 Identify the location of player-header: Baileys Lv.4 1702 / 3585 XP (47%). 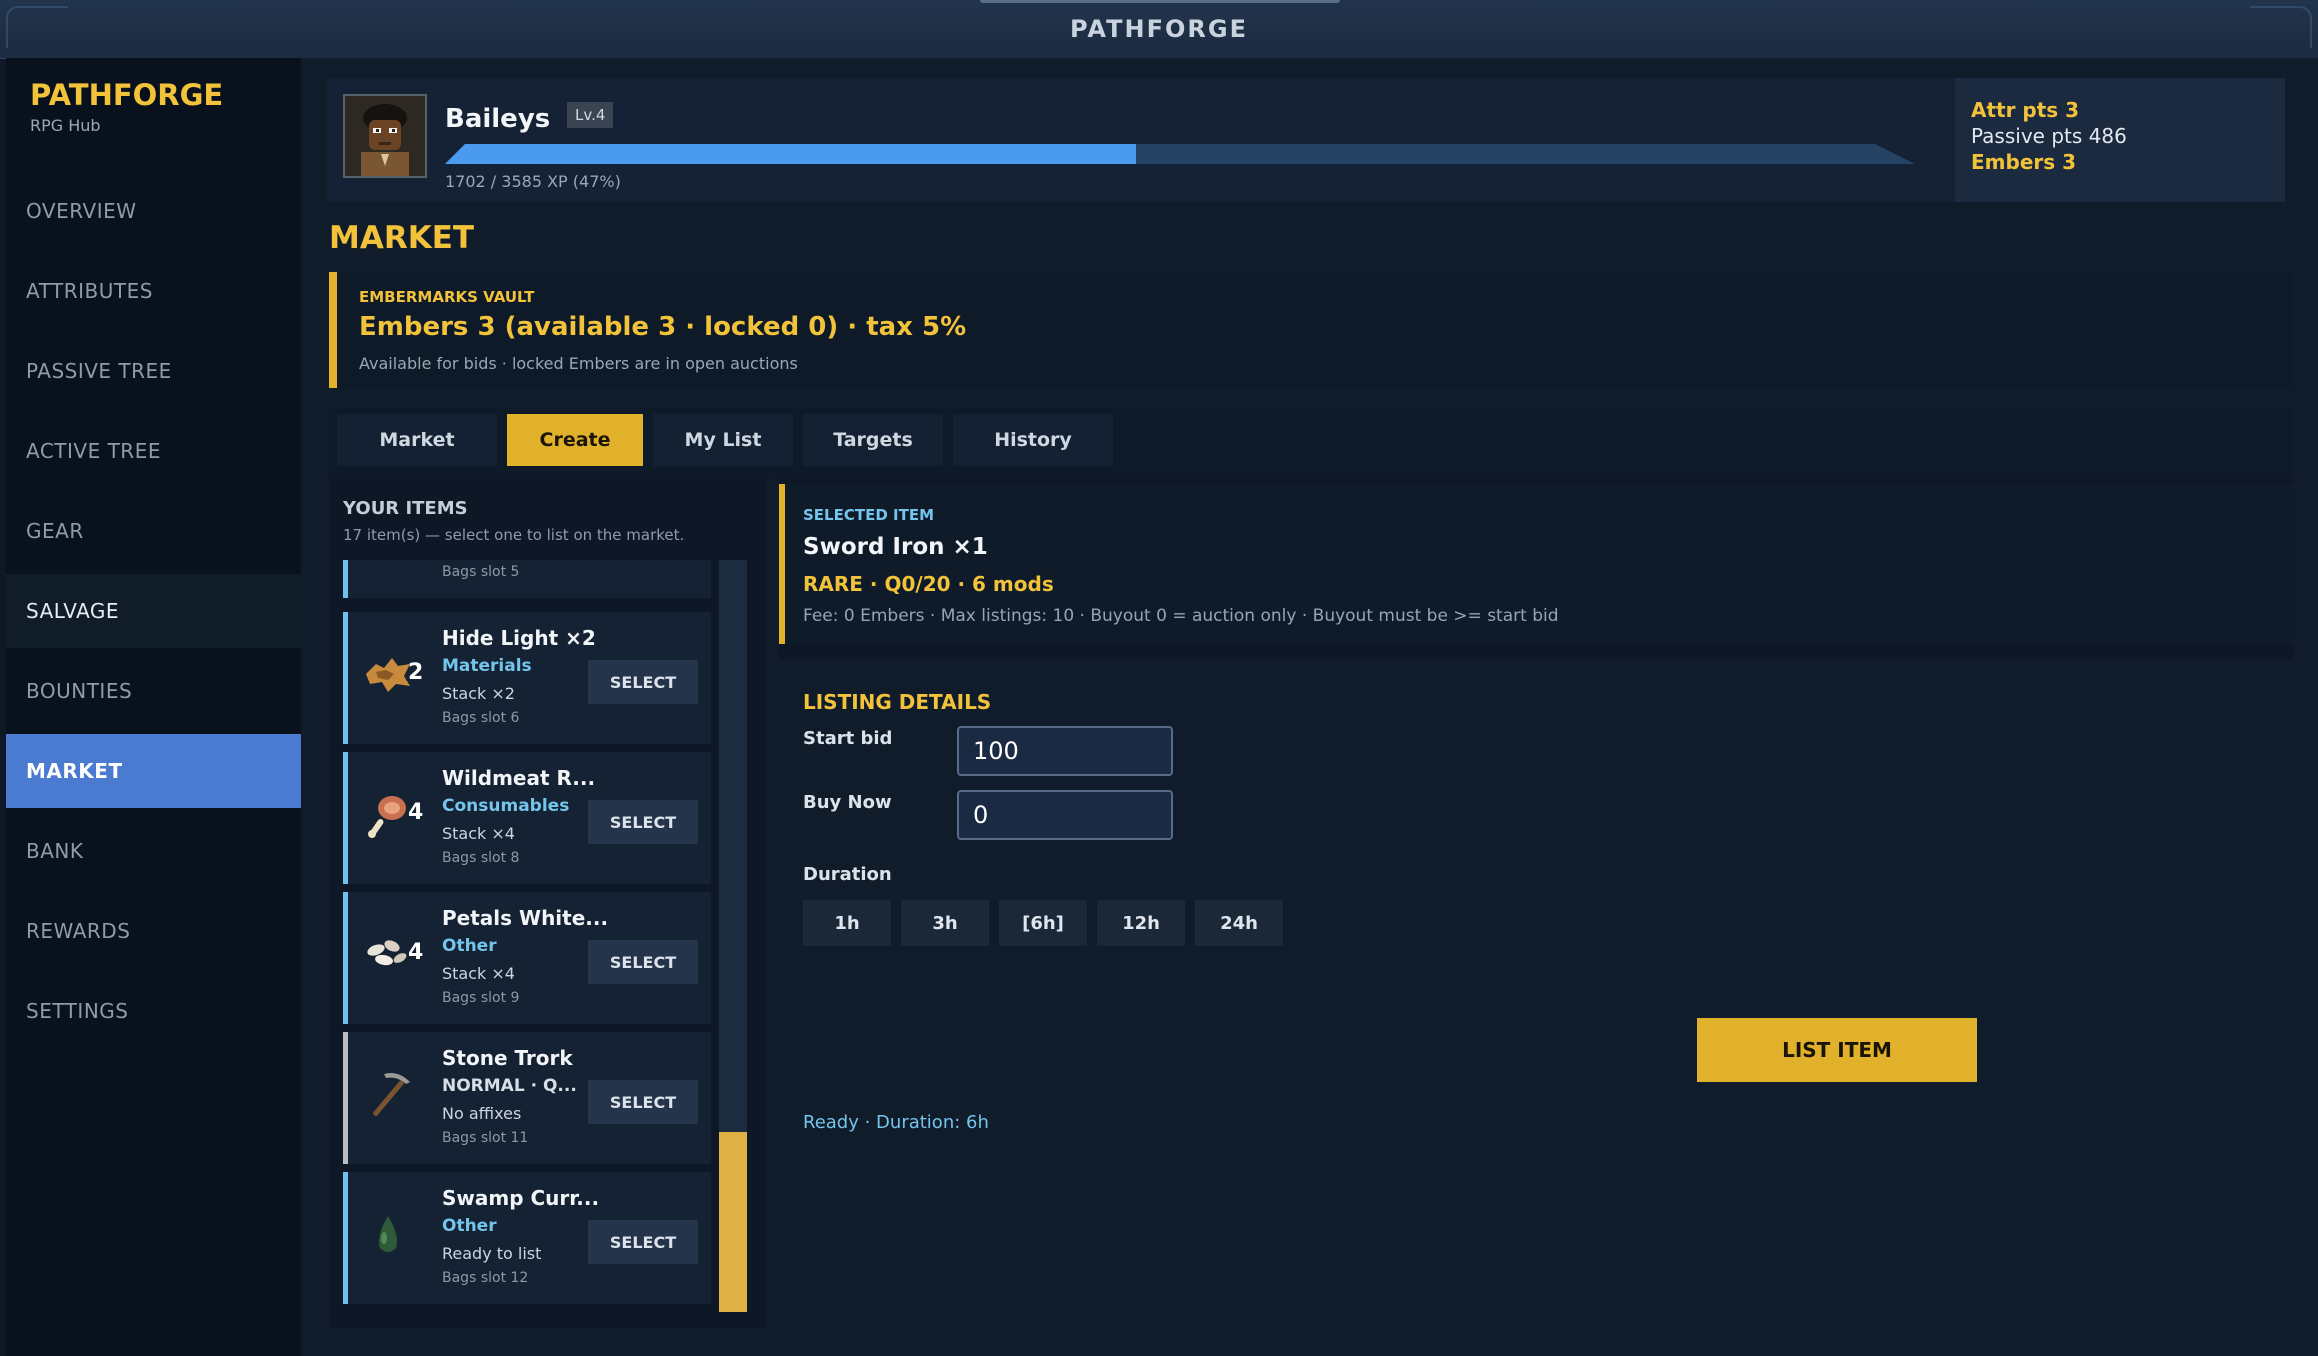
(1145, 140).